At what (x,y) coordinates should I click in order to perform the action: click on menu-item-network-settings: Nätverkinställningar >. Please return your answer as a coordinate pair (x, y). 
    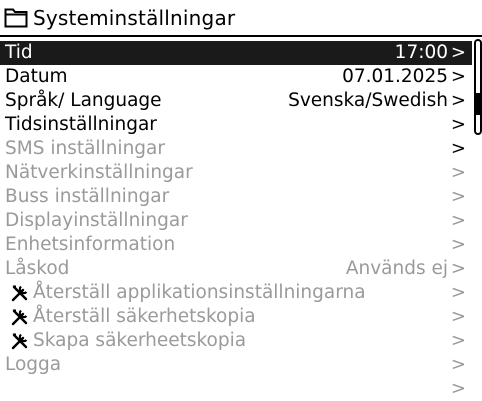
    Looking at the image, I should click on (236, 173).